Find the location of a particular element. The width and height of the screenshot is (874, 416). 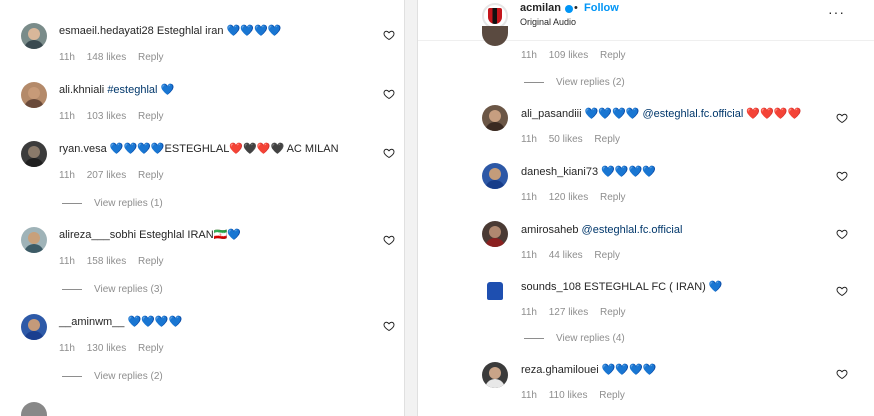

comment-text: amirosaheb @esteghlal.fc.official is located at coordinates (601, 230).